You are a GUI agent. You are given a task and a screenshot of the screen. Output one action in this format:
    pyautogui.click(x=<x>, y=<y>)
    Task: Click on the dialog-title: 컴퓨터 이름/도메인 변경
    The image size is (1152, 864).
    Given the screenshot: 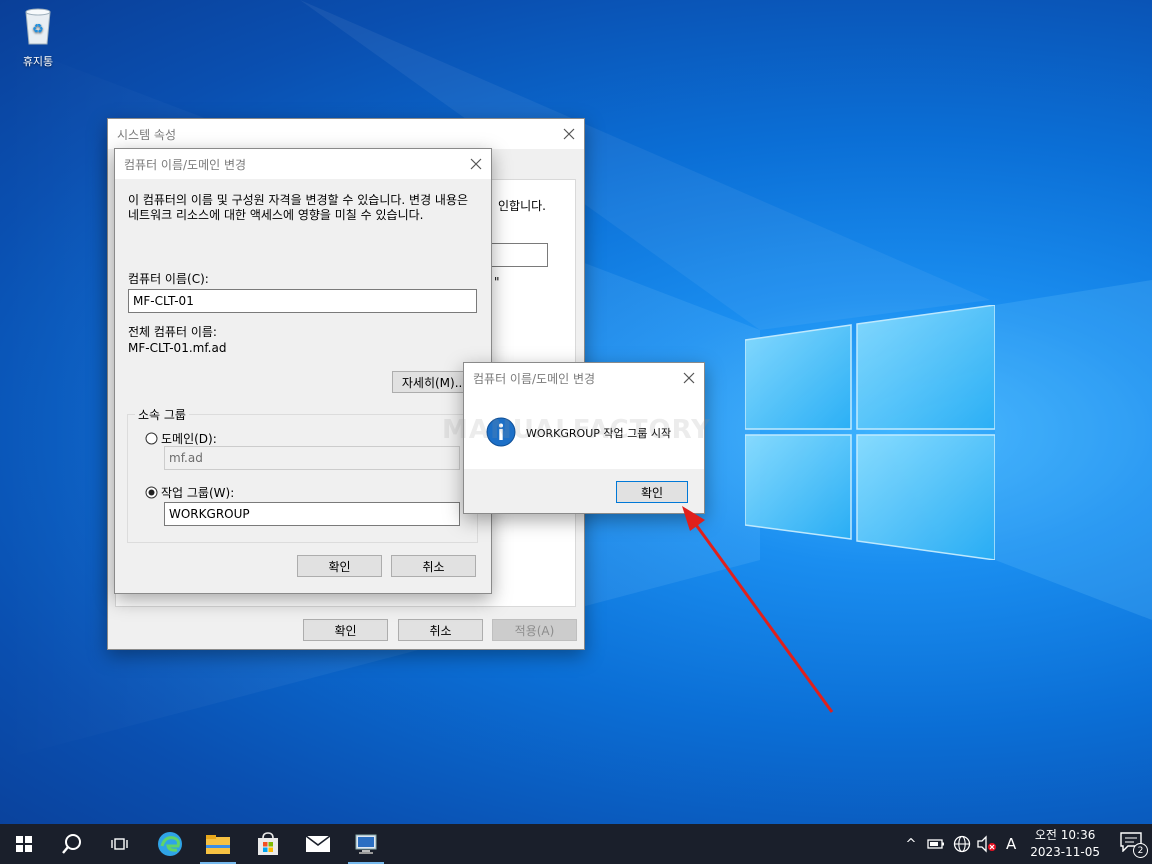 What is the action you would take?
    pyautogui.click(x=185, y=164)
    